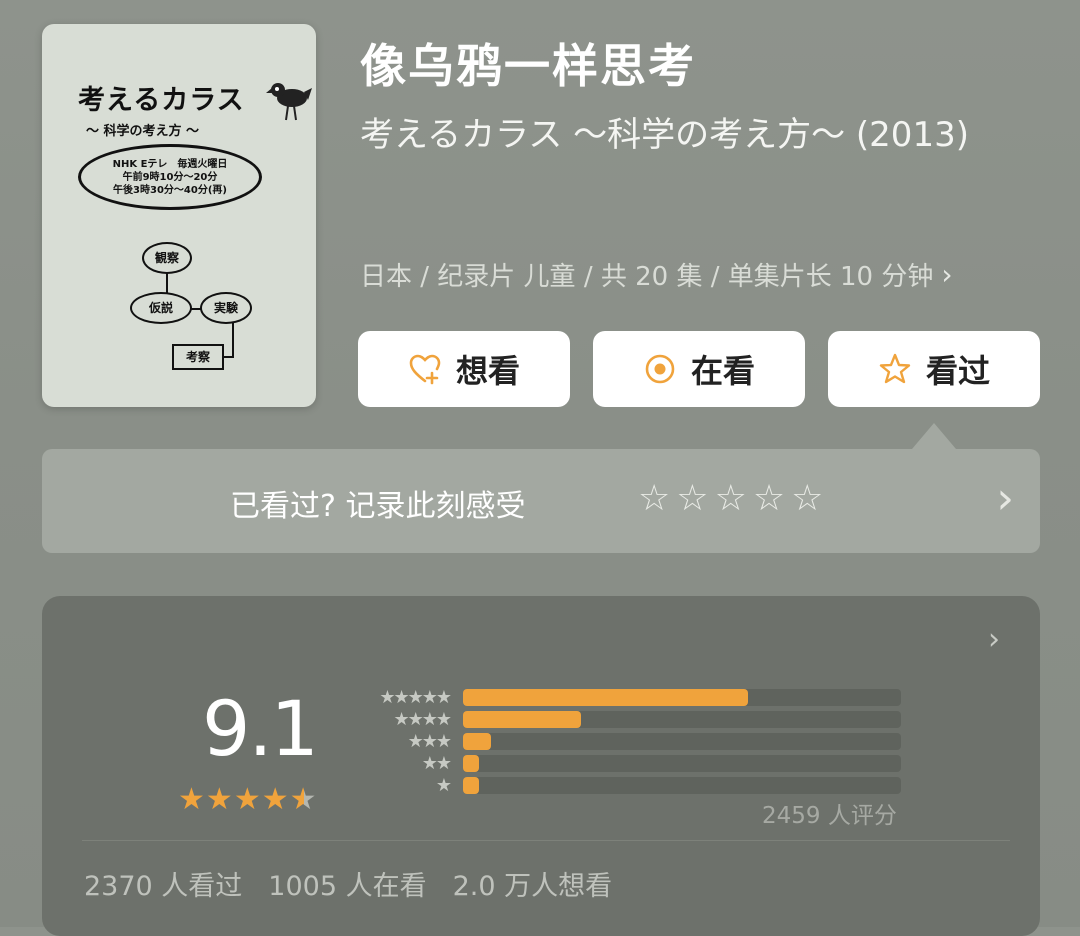 The height and width of the screenshot is (936, 1080). I want to click on movie-meta: 日本 / 纪录片 儿童 / 共 20 集 / 单集片长 10 分钟, so click(647, 277).